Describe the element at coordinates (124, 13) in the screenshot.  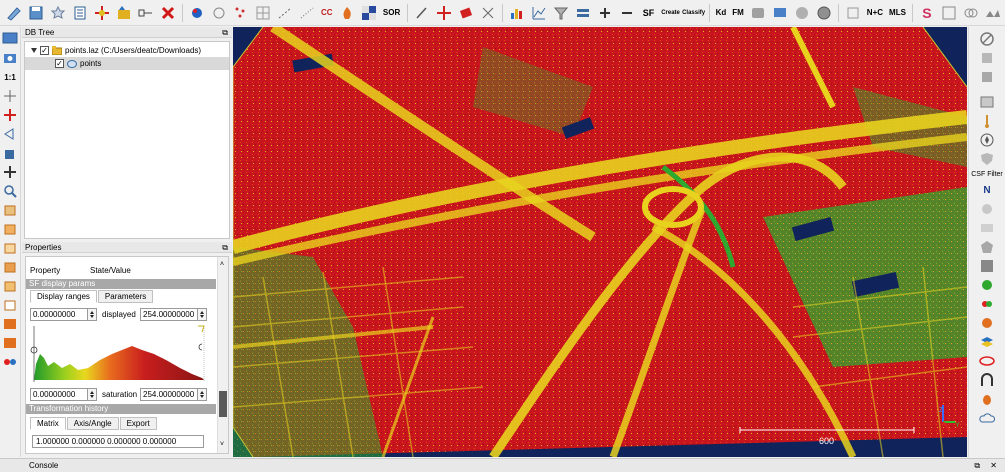
I see `color-icon` at that location.